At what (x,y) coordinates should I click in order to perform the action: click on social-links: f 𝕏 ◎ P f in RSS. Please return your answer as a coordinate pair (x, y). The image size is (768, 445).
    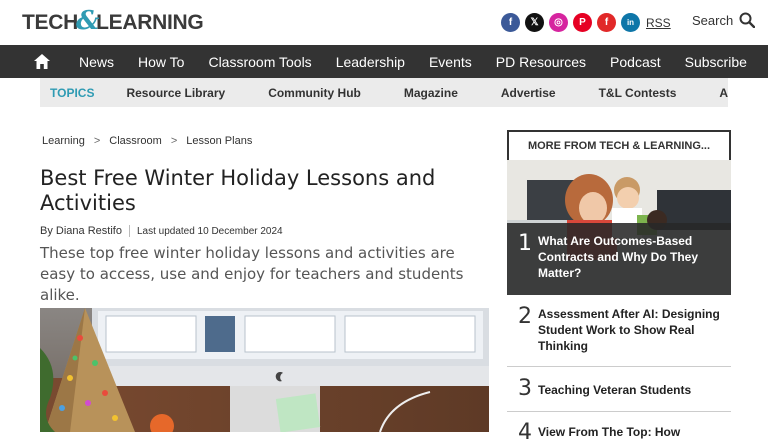
    Looking at the image, I should click on (586, 22).